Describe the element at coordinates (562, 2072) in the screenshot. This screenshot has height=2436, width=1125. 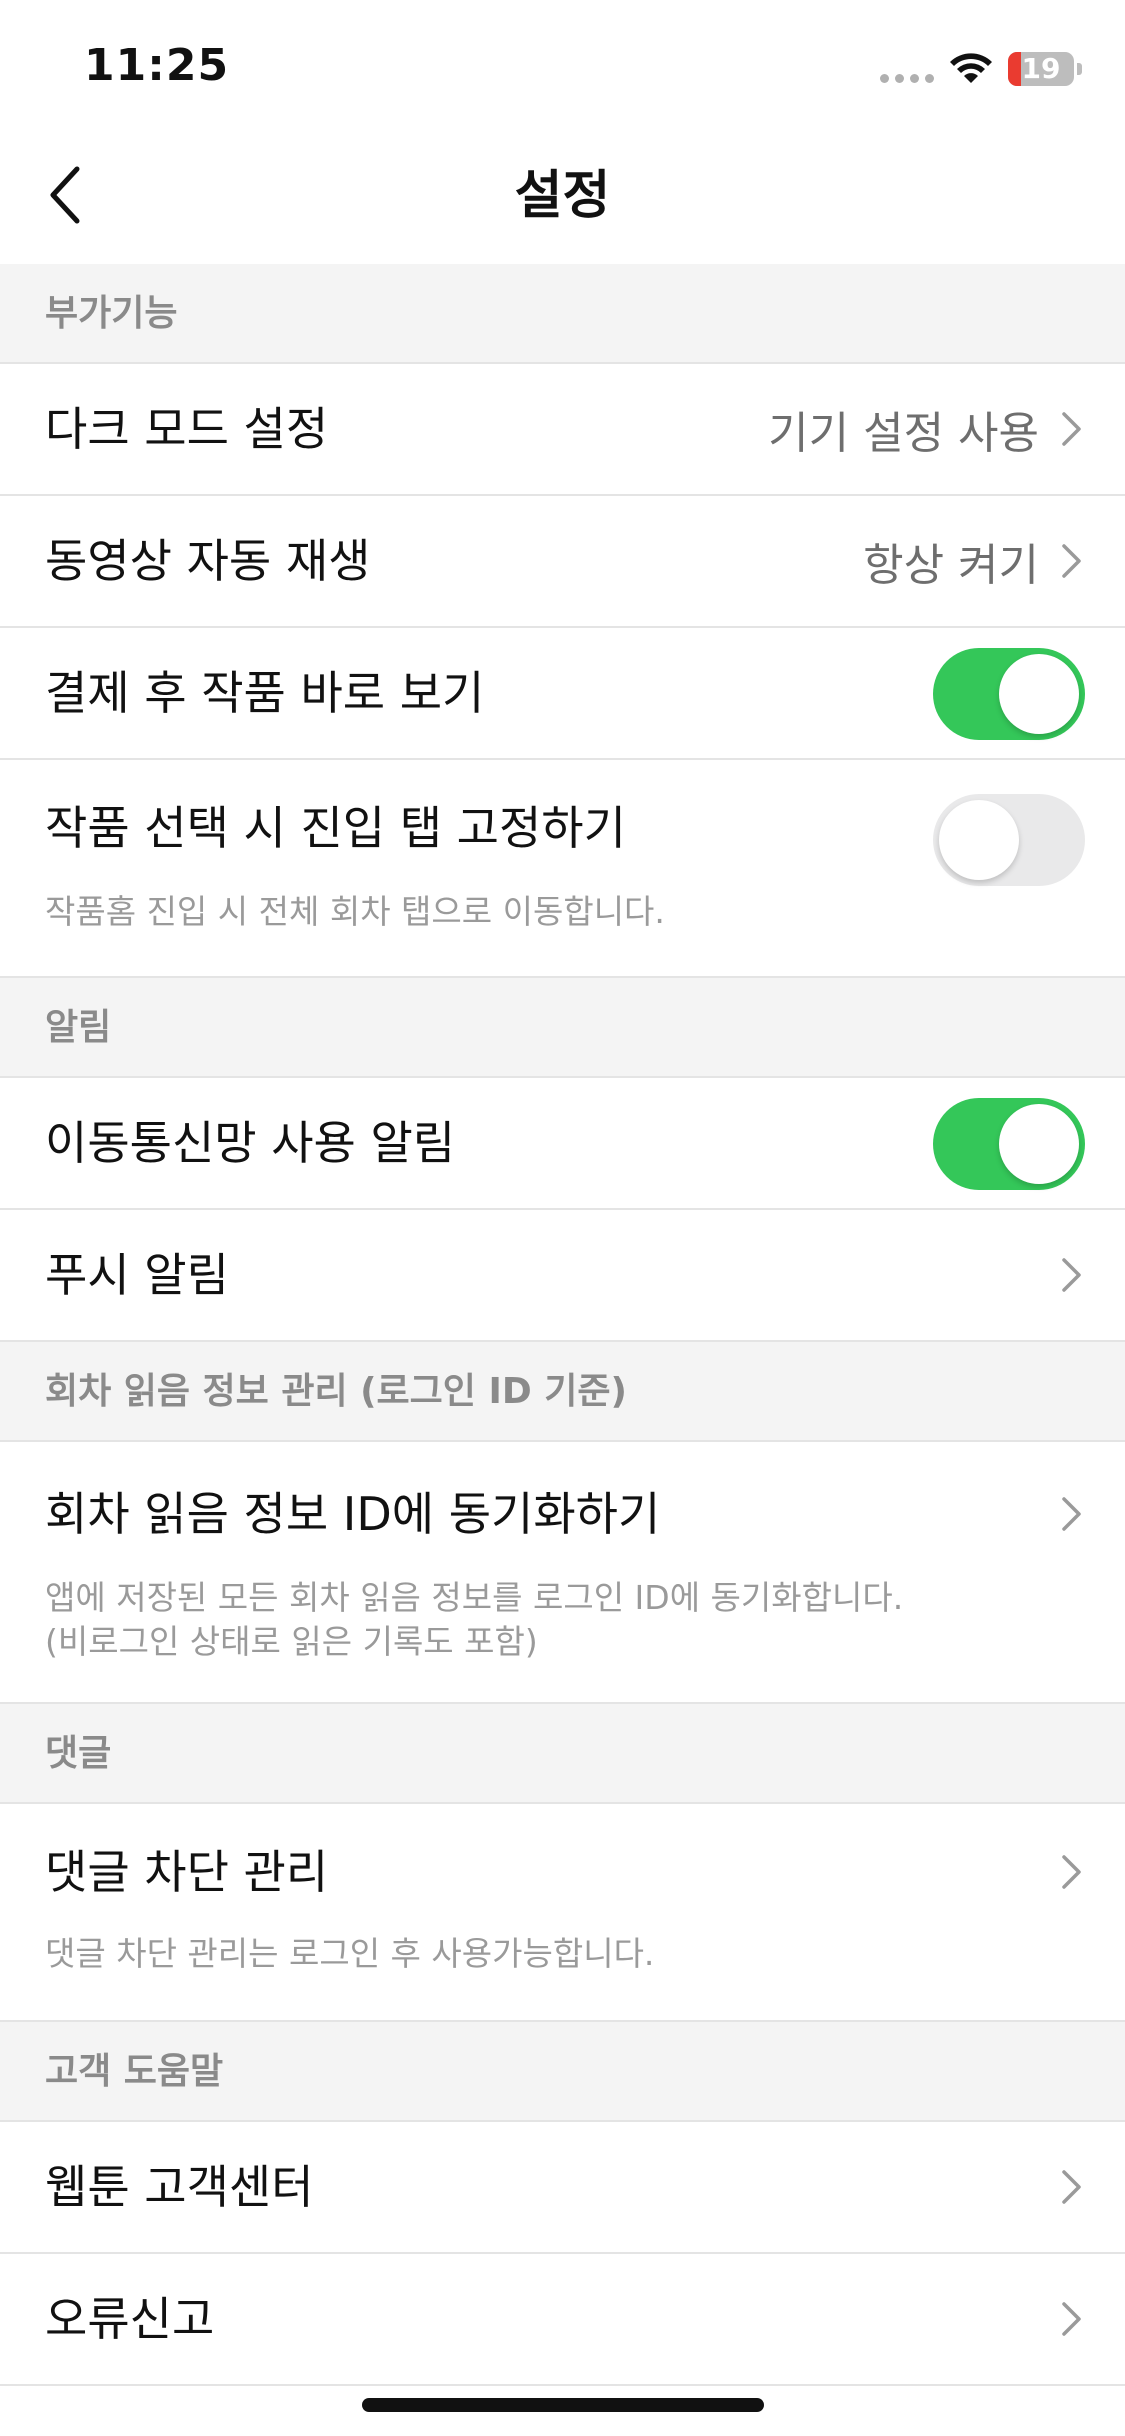
I see `section-header-support: 고객 도움말` at that location.